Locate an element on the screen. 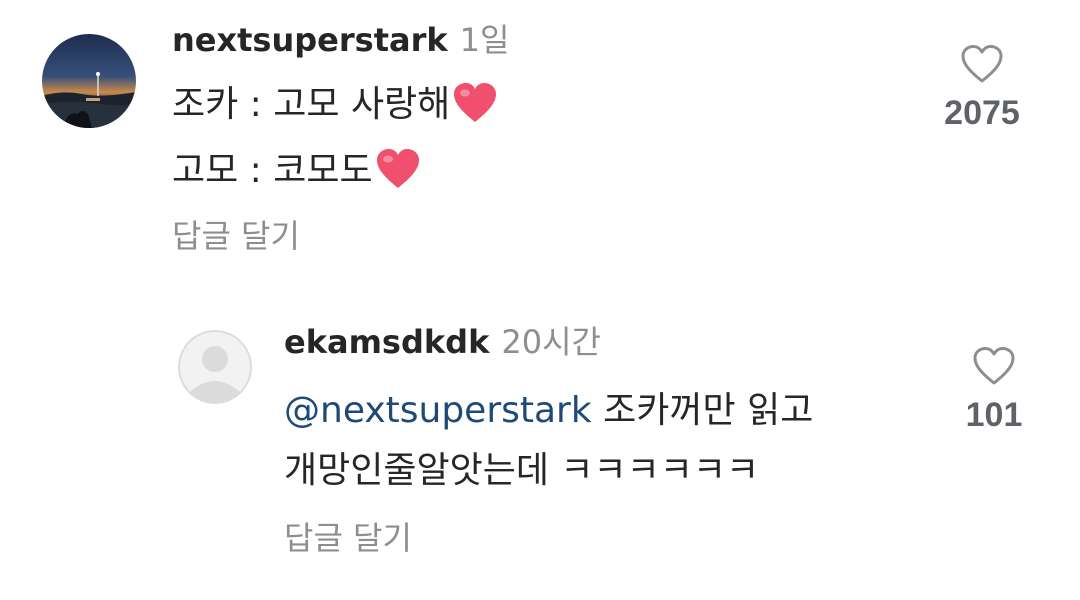  comment-header: nextsuperstark 1일 is located at coordinates (340, 40).